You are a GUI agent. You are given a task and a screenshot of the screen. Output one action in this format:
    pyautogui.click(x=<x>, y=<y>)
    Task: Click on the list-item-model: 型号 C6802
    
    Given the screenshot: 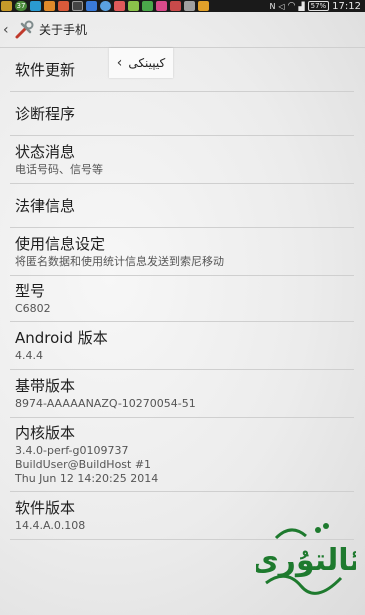 What is the action you would take?
    pyautogui.click(x=182, y=298)
    